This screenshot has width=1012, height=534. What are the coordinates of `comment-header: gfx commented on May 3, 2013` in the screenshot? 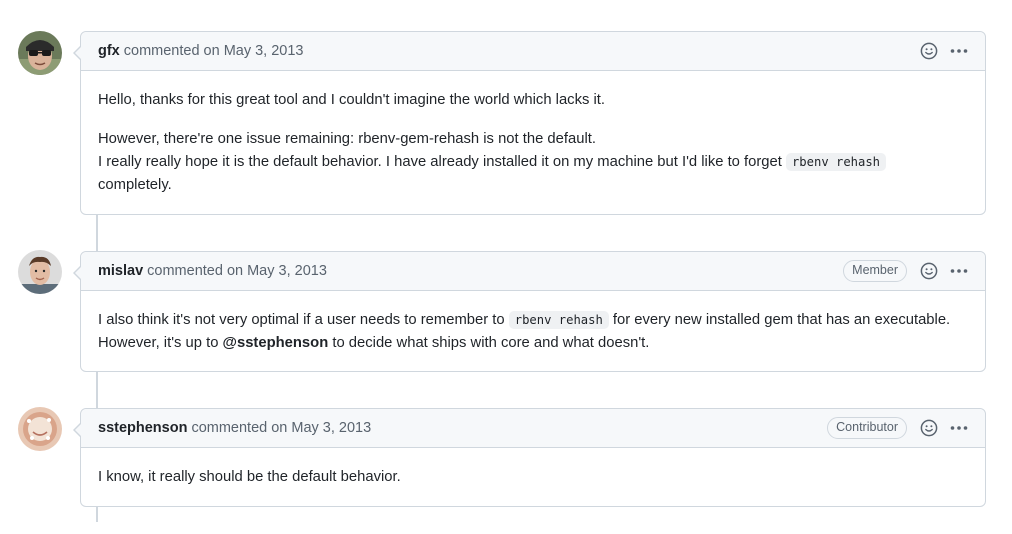 It's located at (533, 51).